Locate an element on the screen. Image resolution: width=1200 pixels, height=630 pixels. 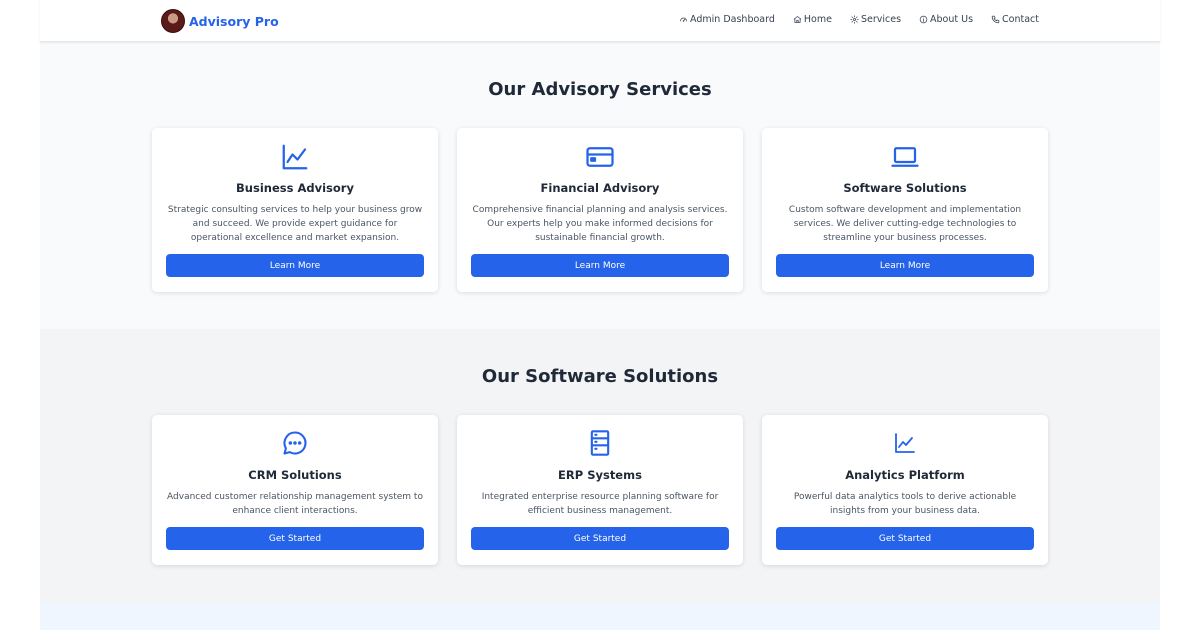
brand-link: Advisory Pro is located at coordinates (220, 21).